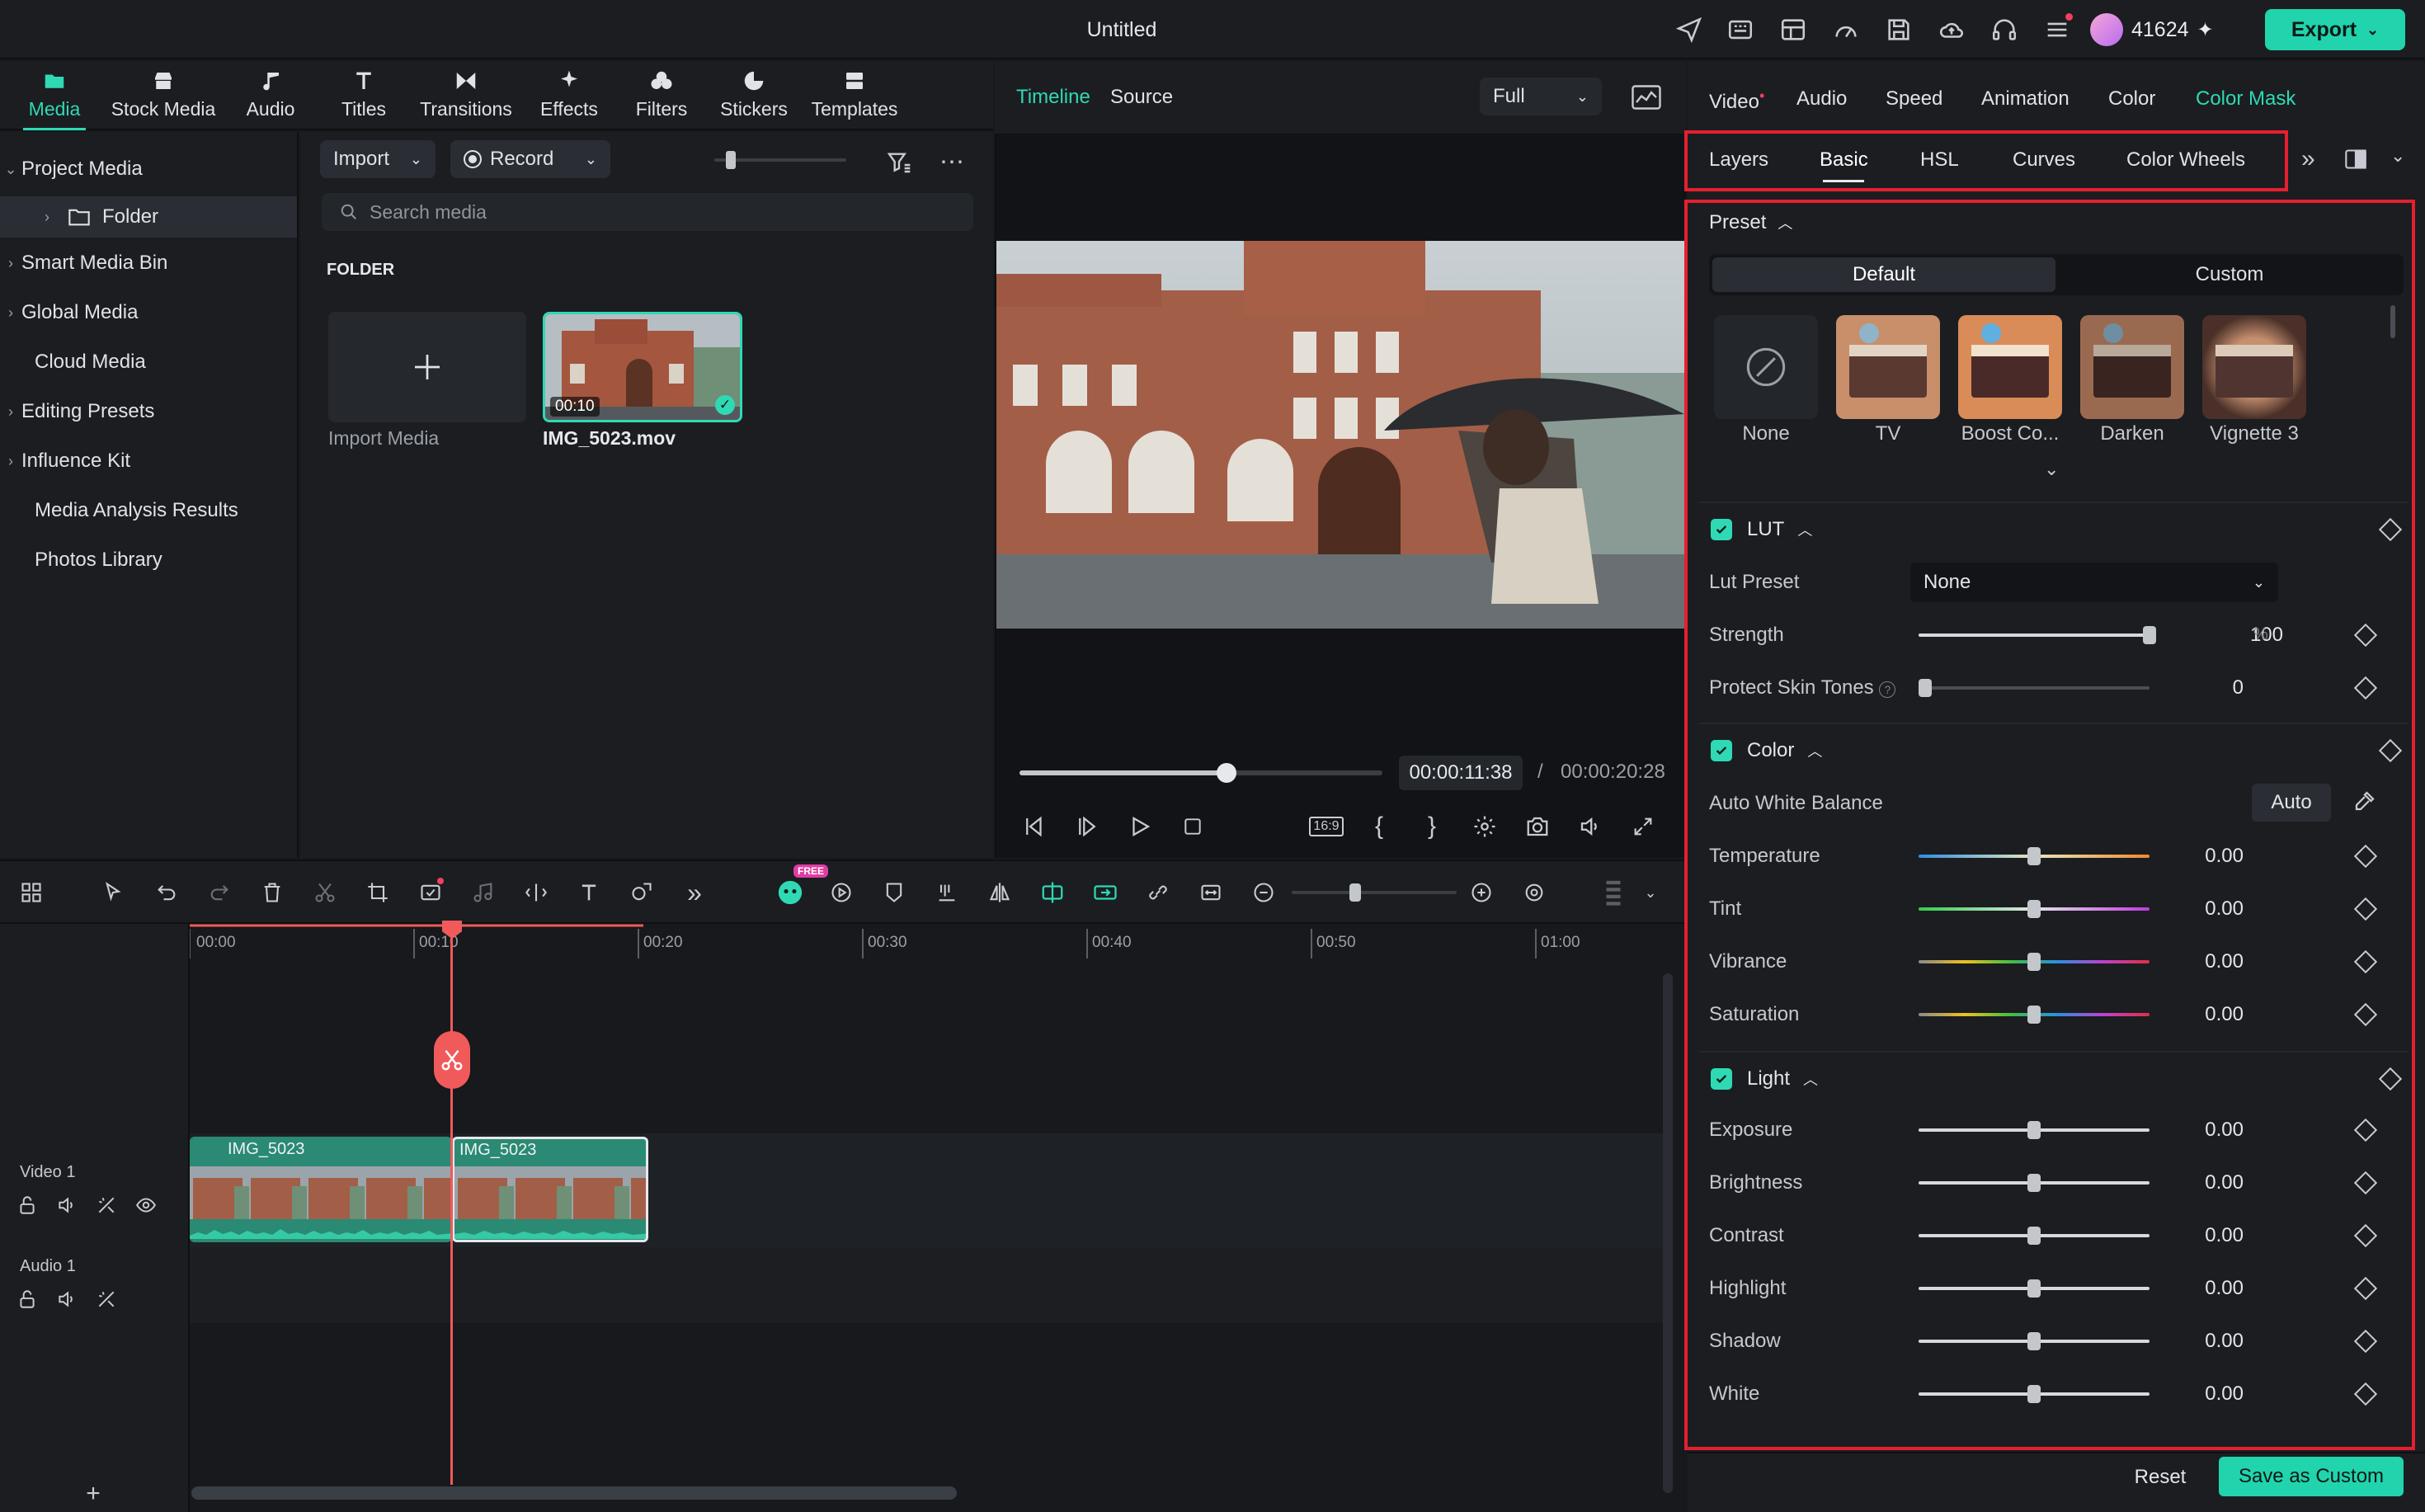 This screenshot has width=2425, height=1512. I want to click on import-dropdown: Import ⌄, so click(378, 159).